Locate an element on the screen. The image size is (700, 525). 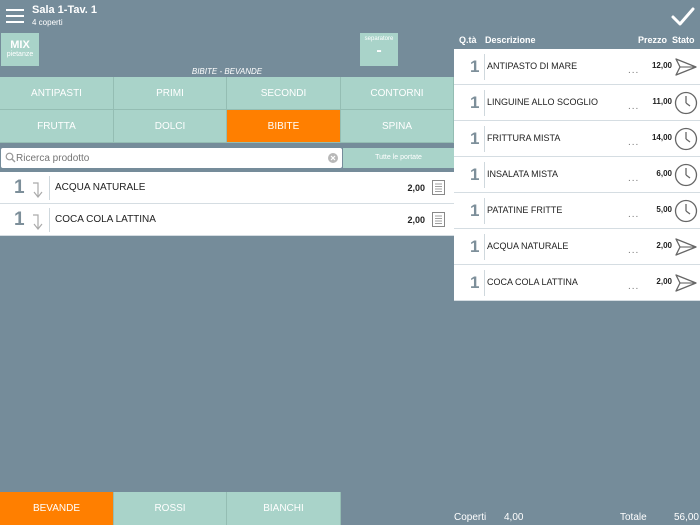
order-row: 1 ANTIPASTO DI MARE... 12,00 is located at coordinates (577, 67).